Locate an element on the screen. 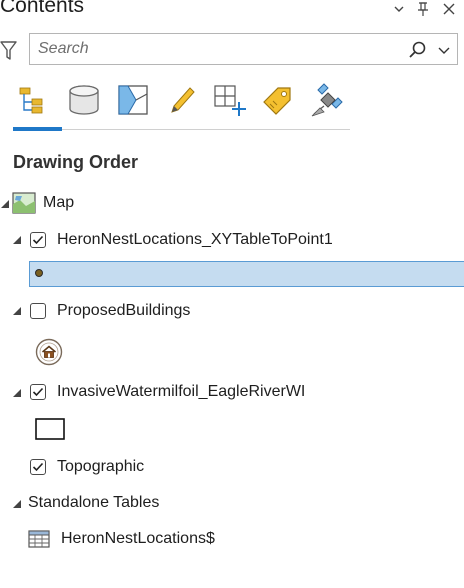  drawing-order-icon is located at coordinates (31, 100).